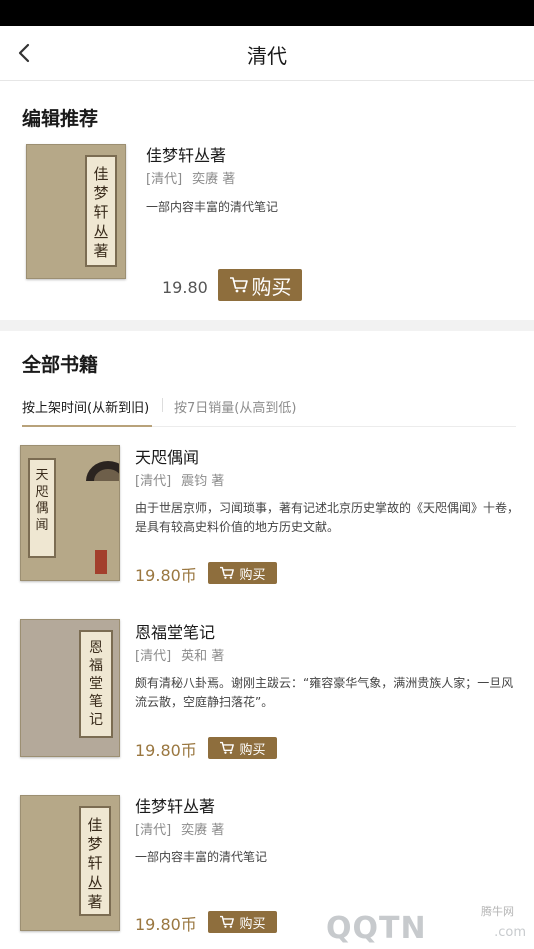 Image resolution: width=534 pixels, height=949 pixels. I want to click on book-meta: [清代] 奕赓 著, so click(179, 828).